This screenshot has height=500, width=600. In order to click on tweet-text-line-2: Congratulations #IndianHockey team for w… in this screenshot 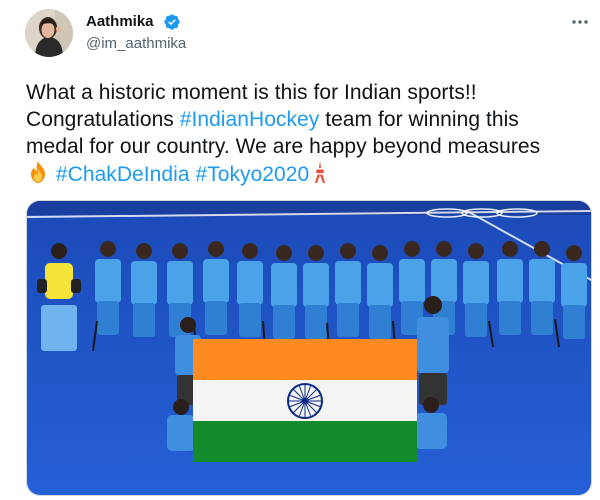, I will do `click(311, 119)`.